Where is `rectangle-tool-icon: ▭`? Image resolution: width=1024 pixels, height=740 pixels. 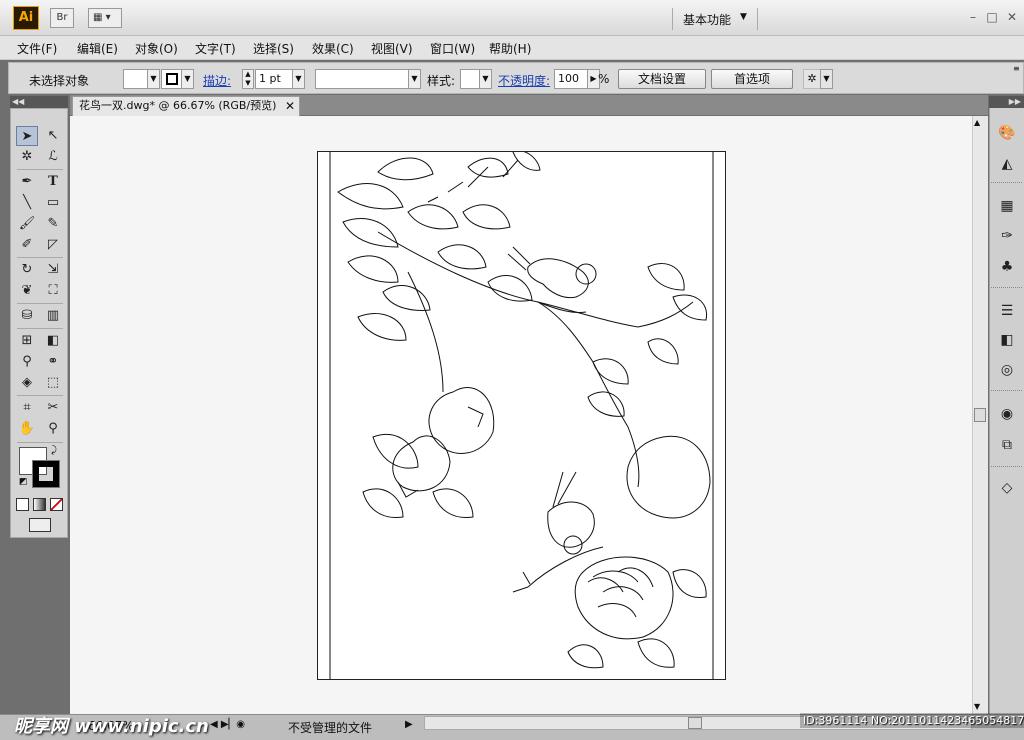 rectangle-tool-icon: ▭ is located at coordinates (53, 203).